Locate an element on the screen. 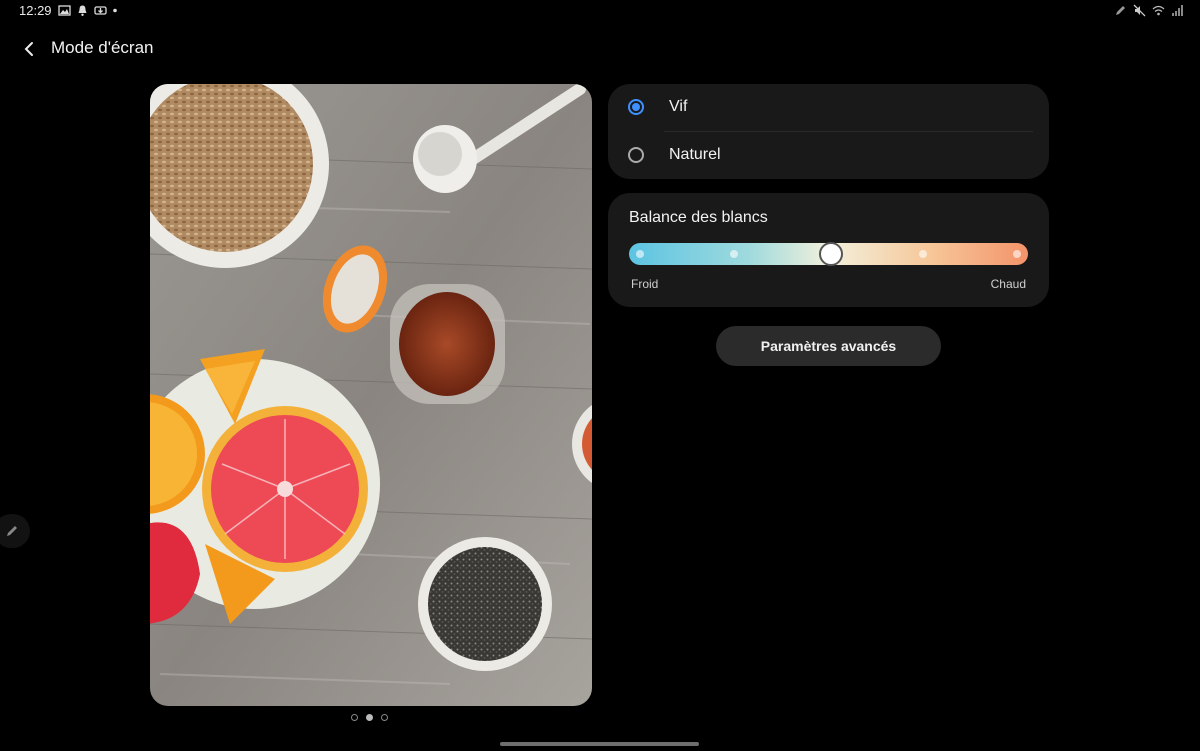 The height and width of the screenshot is (751, 1200). app-bar: Mode d'écran is located at coordinates (300, 48).